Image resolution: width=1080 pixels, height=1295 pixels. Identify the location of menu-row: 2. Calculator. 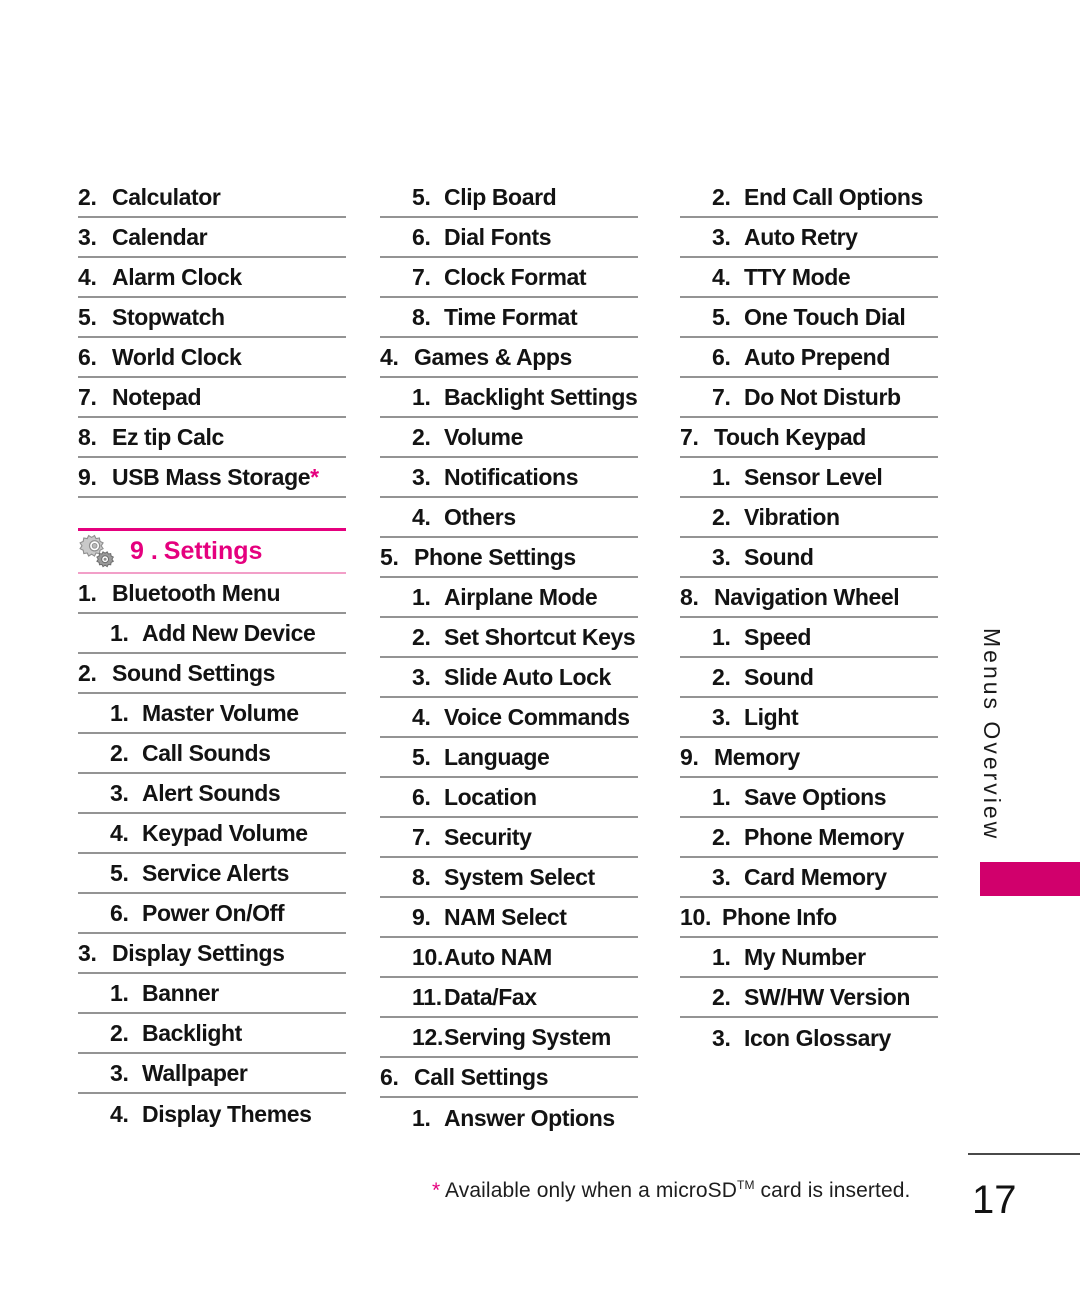
(212, 198).